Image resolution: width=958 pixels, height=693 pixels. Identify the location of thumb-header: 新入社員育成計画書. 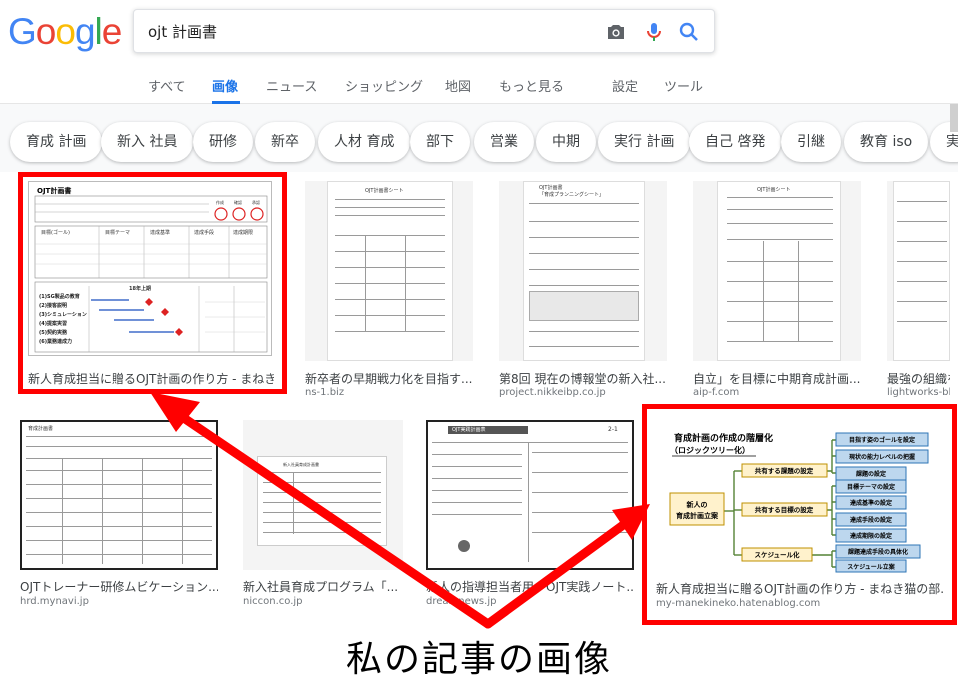
(301, 464).